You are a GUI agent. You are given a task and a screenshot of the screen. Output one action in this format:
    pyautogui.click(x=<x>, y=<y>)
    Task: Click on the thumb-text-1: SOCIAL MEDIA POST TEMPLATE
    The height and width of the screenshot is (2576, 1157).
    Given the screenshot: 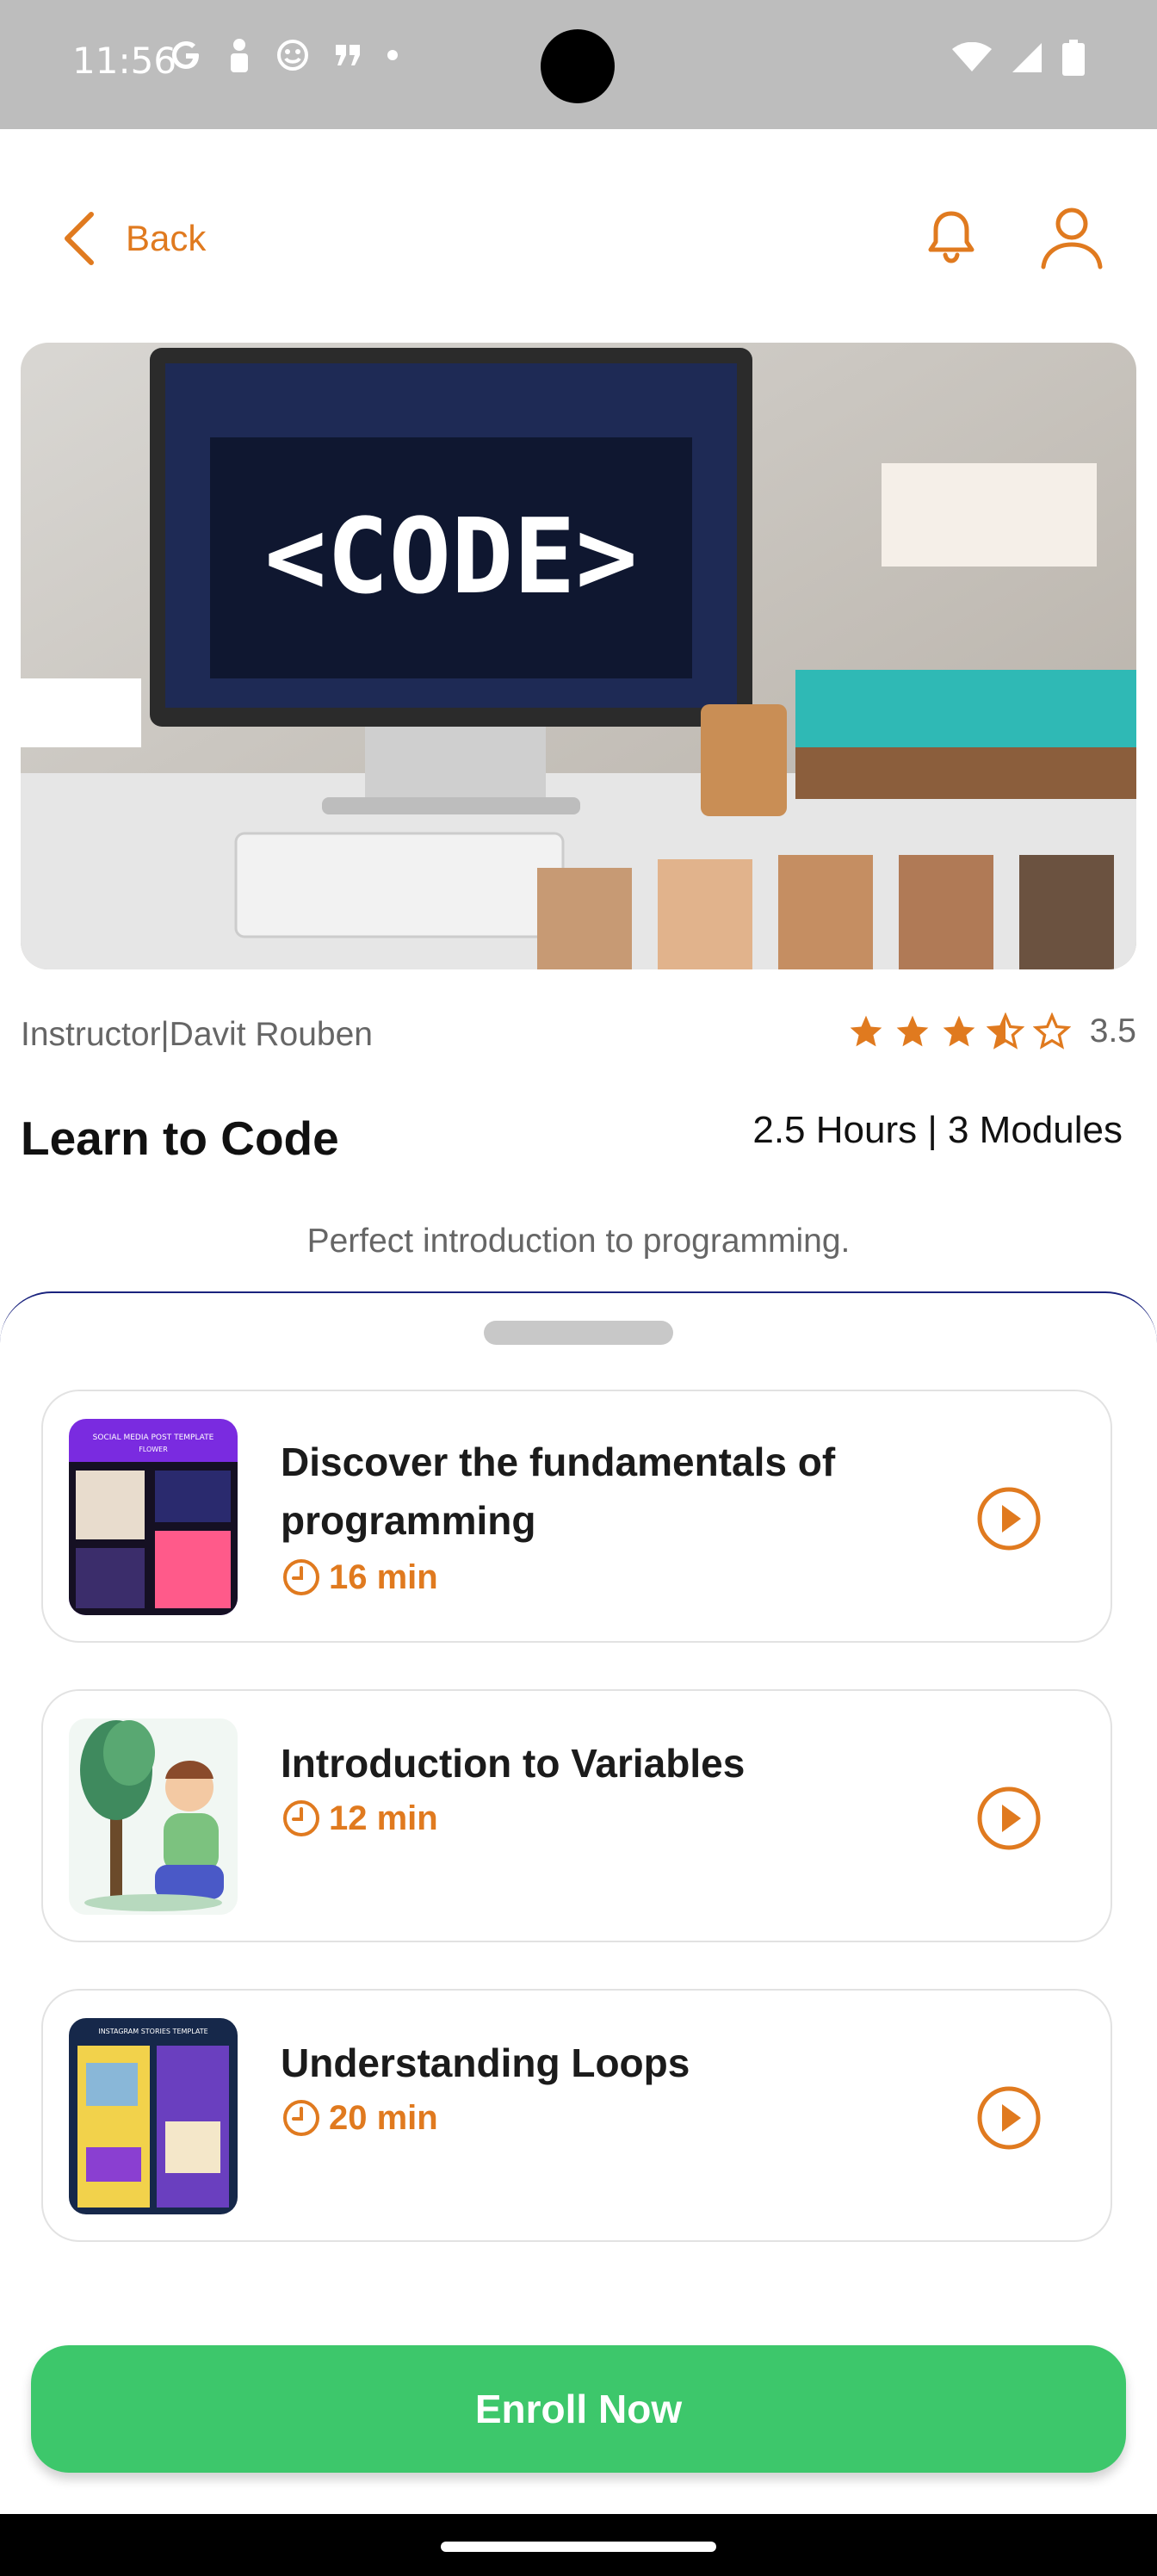 What is the action you would take?
    pyautogui.click(x=154, y=1438)
    